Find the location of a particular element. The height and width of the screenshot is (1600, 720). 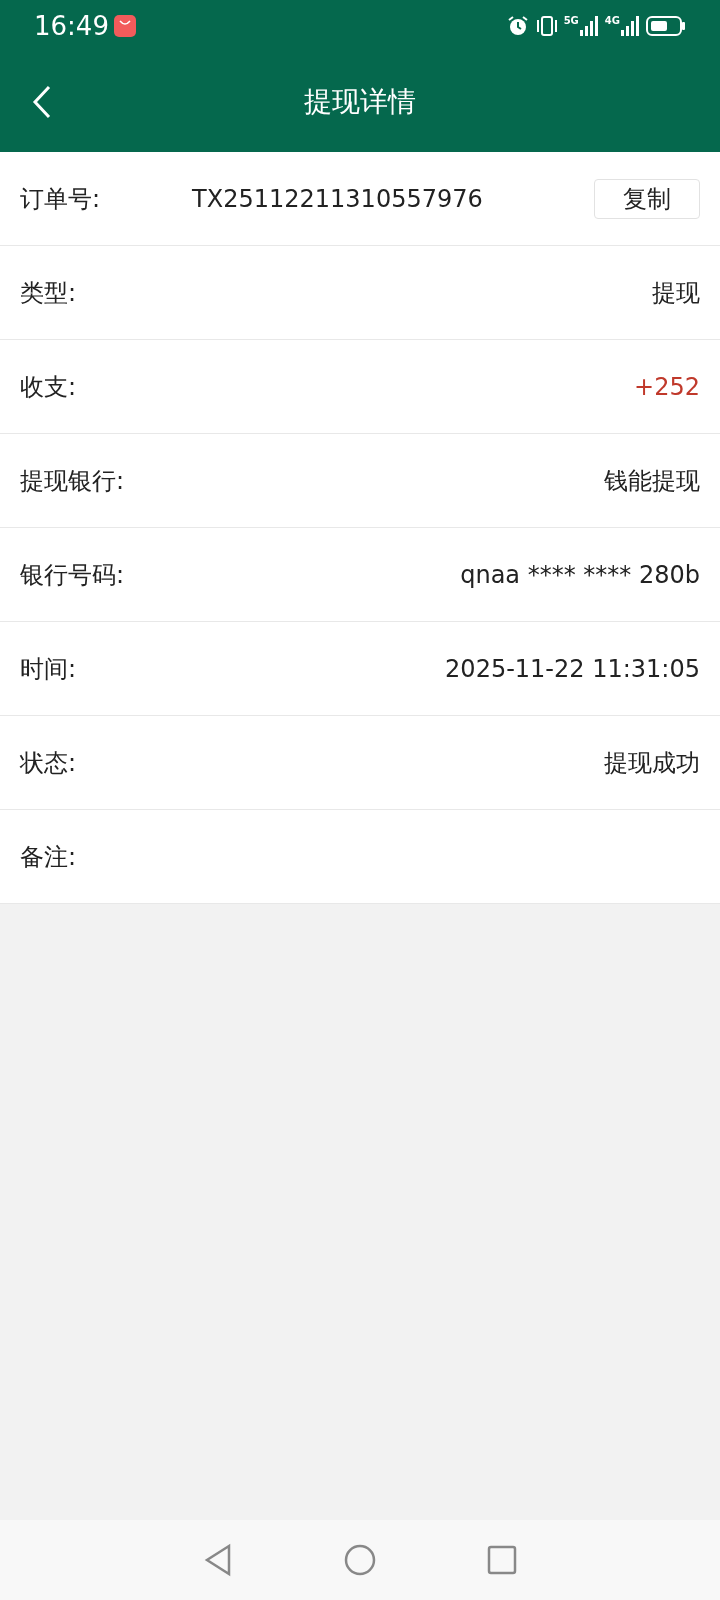

home-nav-icon is located at coordinates (360, 1560).